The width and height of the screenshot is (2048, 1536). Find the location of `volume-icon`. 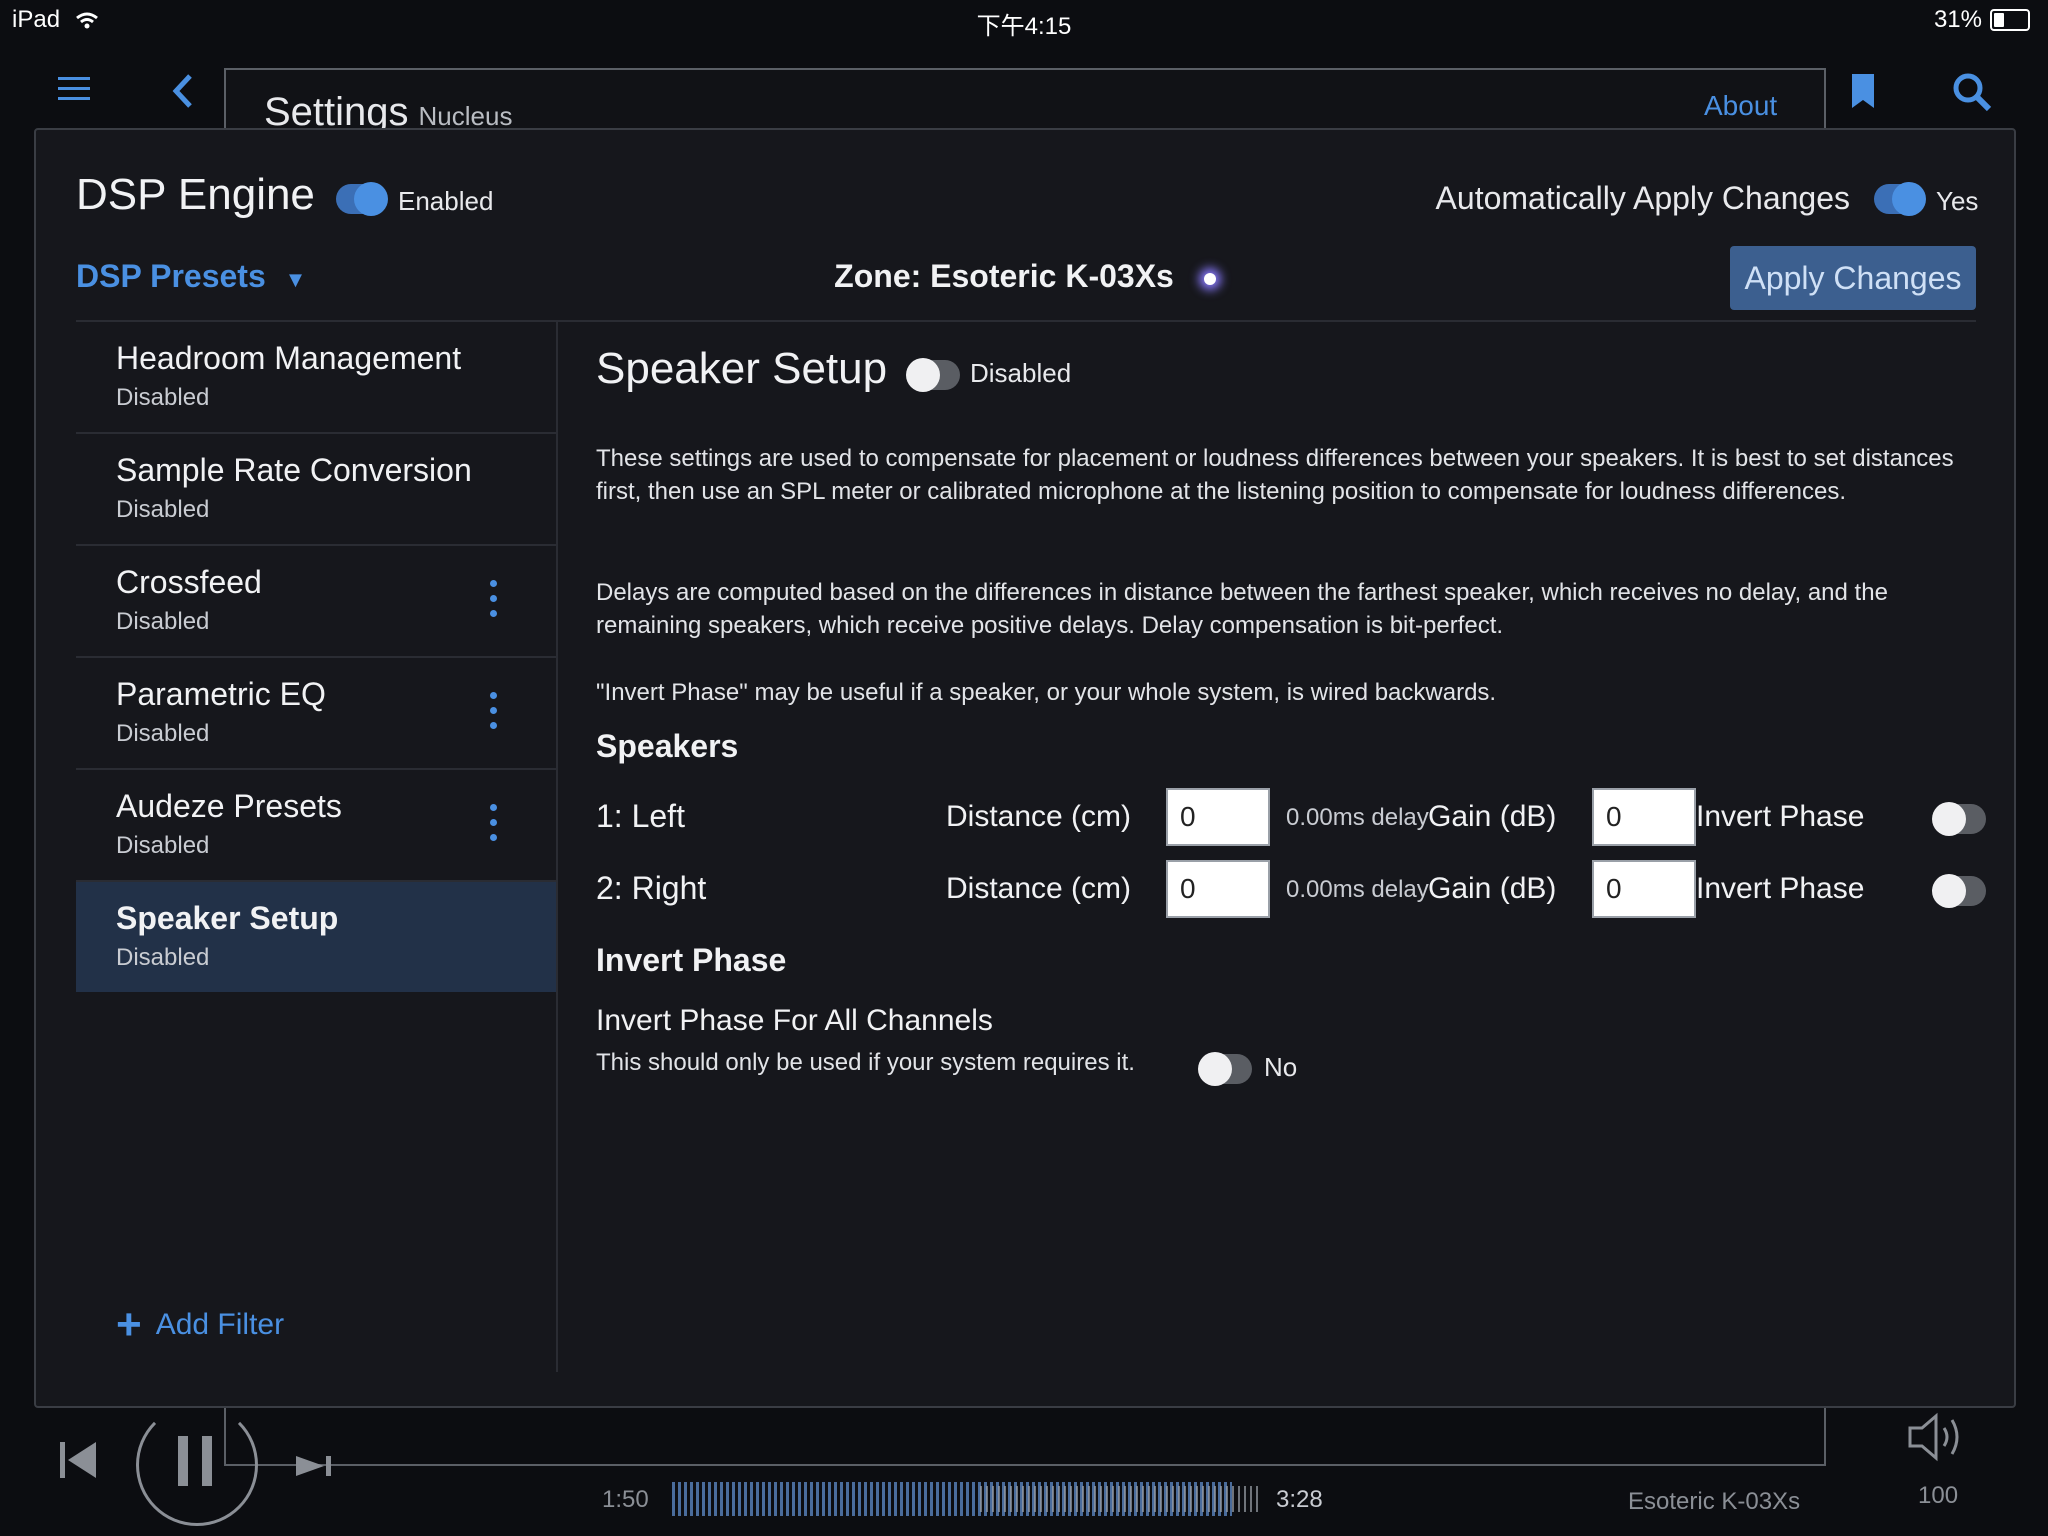

volume-icon is located at coordinates (1936, 1437).